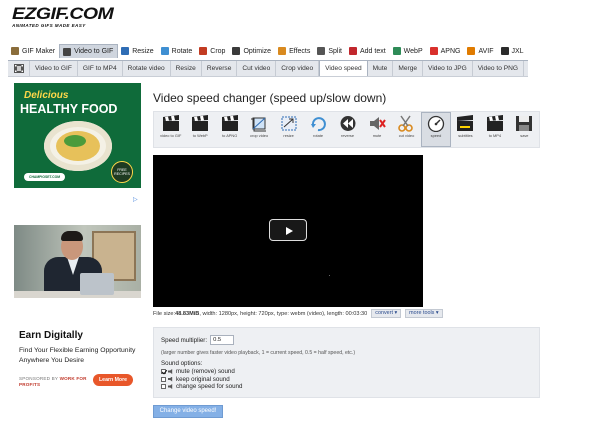 Image resolution: width=600 pixels, height=429 pixels. What do you see at coordinates (209, 386) in the screenshot?
I see `sound-option-label: change speed for sound` at bounding box center [209, 386].